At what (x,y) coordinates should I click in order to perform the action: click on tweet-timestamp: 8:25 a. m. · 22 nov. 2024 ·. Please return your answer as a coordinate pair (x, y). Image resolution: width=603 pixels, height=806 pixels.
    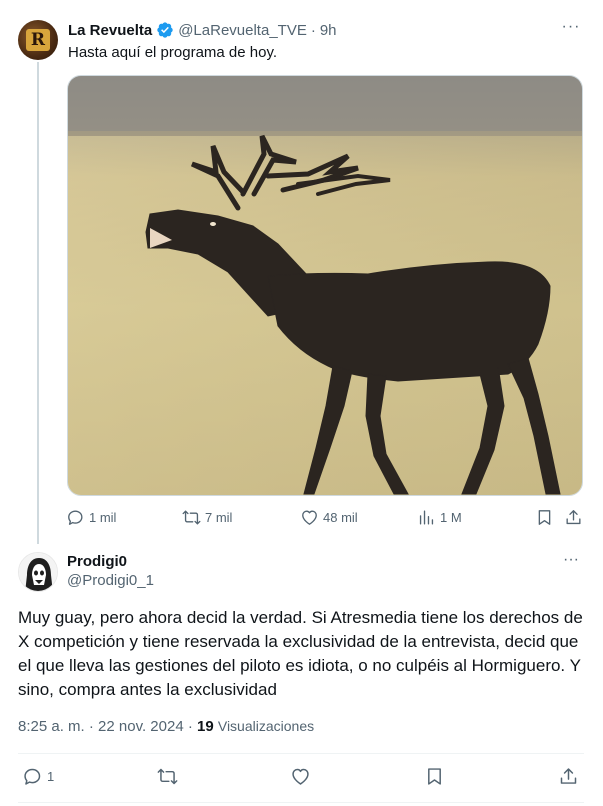
    Looking at the image, I should click on (107, 726).